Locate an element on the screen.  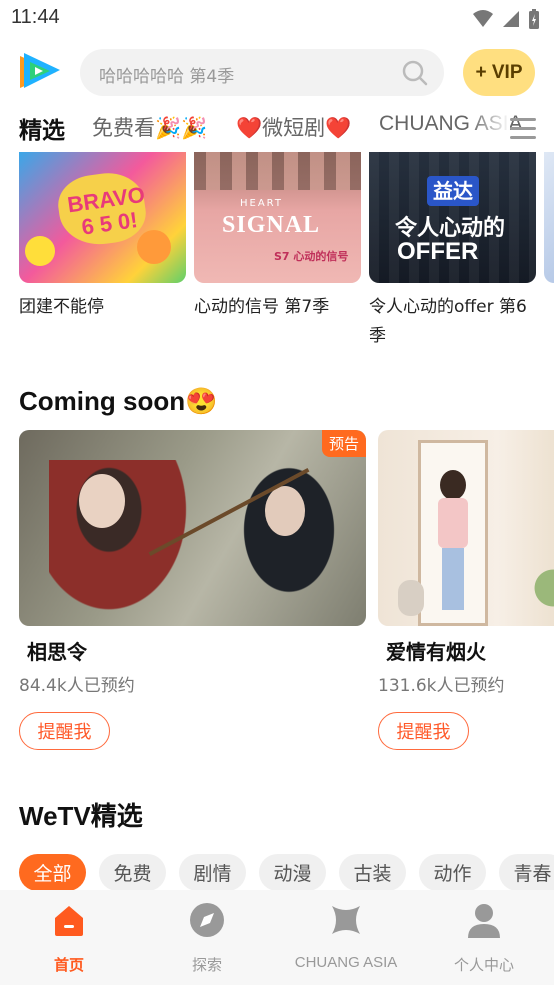
show-title: 爱情有烟火 is located at coordinates (436, 652).